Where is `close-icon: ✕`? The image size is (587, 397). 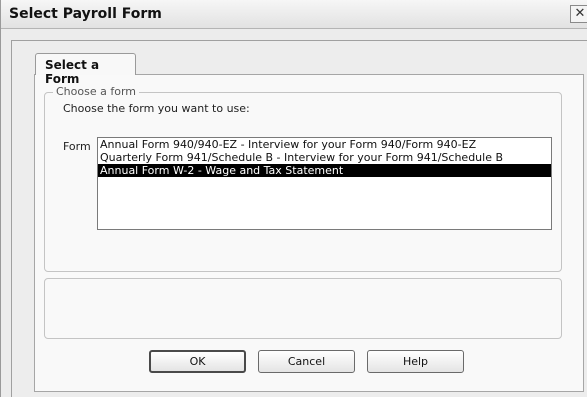
close-icon: ✕ is located at coordinates (578, 14).